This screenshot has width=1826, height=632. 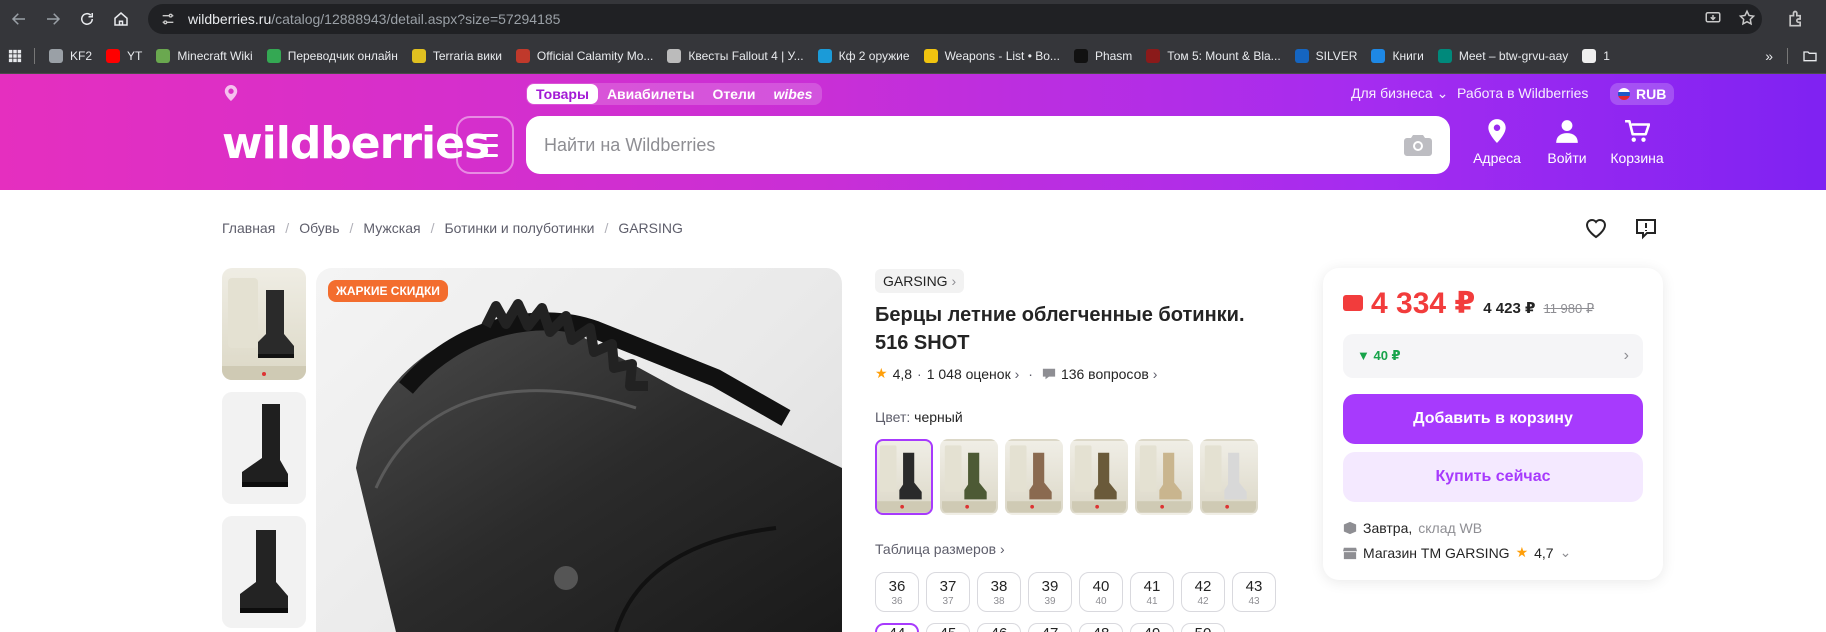 I want to click on extensions-button, so click(x=1796, y=21).